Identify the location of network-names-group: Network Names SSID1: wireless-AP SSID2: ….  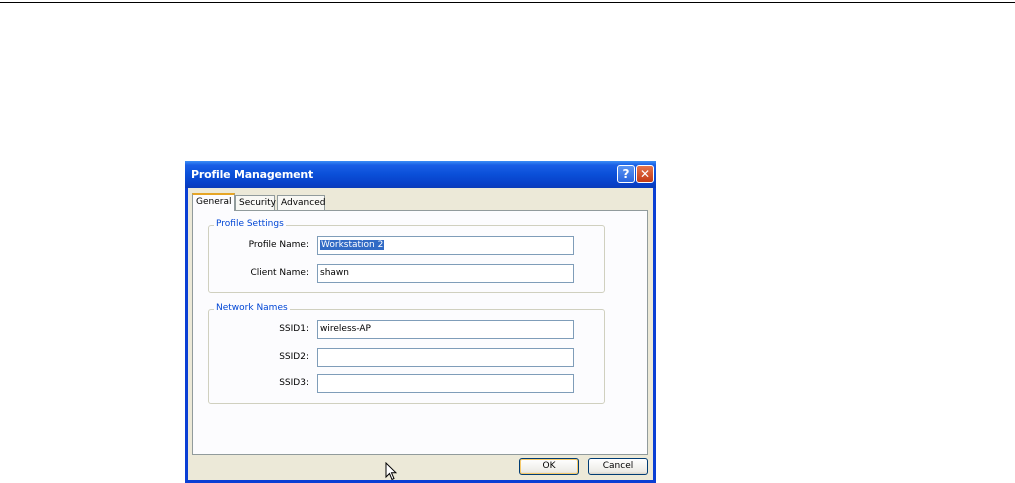
(406, 353).